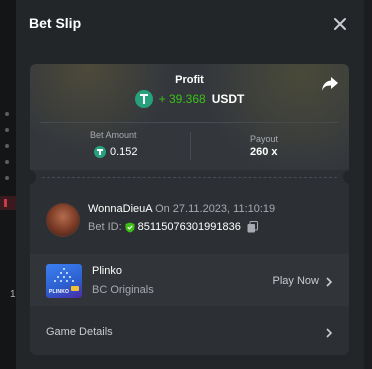  What do you see at coordinates (123, 290) in the screenshot?
I see `game-provider: BC Originals` at bounding box center [123, 290].